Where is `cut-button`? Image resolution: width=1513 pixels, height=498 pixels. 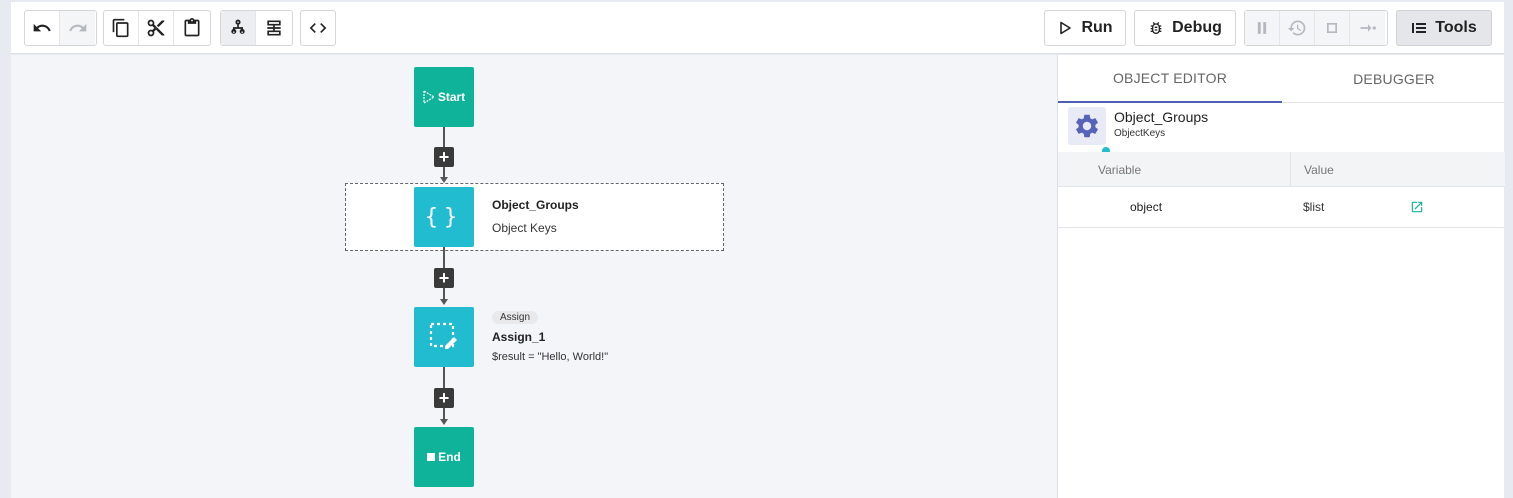
cut-button is located at coordinates (156, 28).